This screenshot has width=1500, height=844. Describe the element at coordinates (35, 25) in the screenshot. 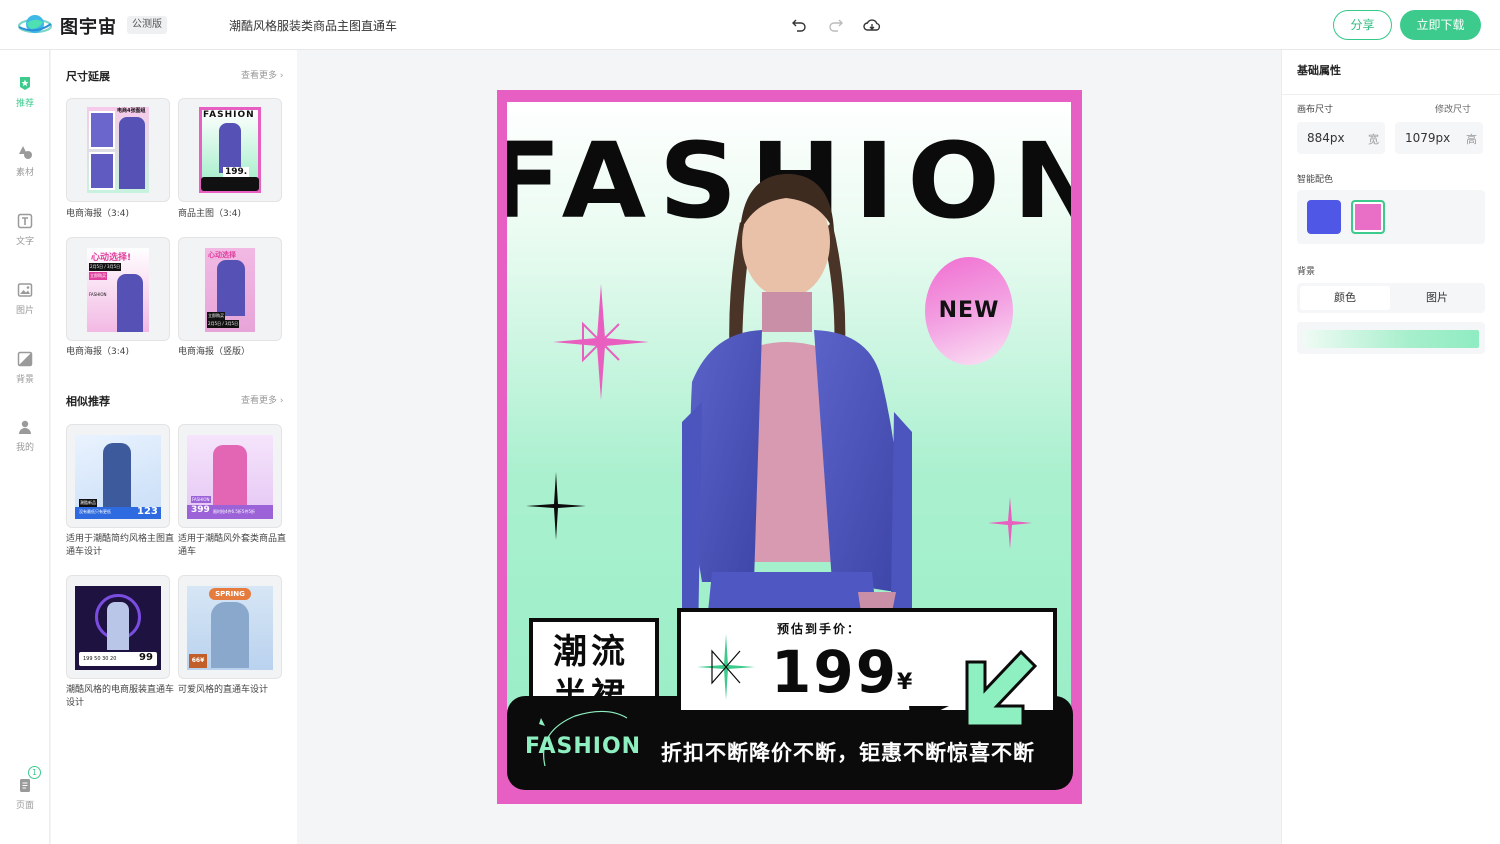

I see `logo-icon` at that location.